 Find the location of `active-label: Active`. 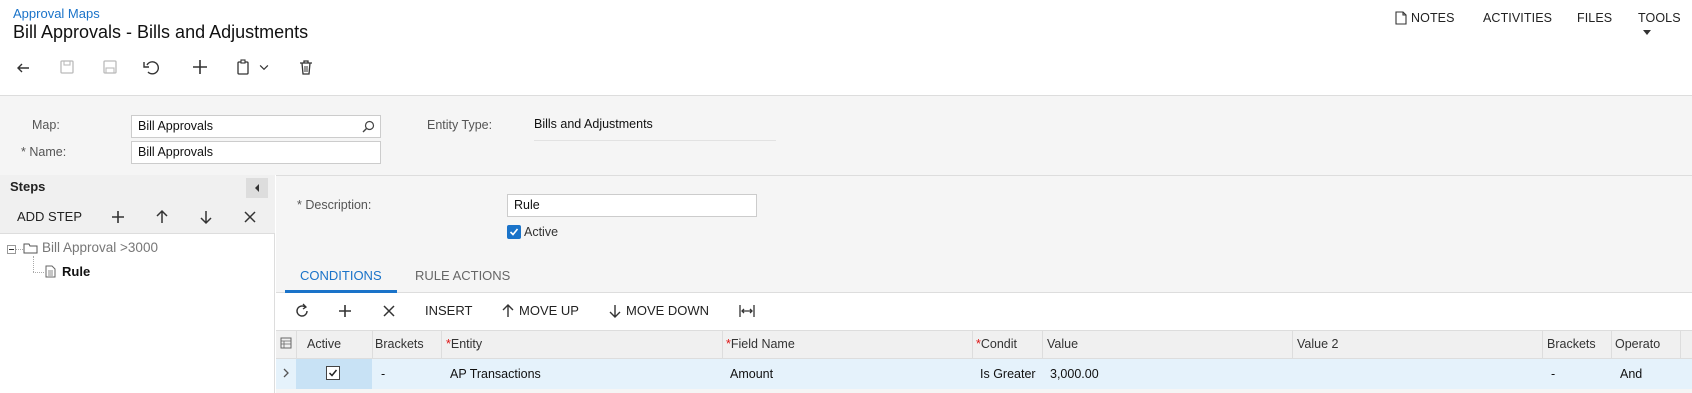

active-label: Active is located at coordinates (541, 232).